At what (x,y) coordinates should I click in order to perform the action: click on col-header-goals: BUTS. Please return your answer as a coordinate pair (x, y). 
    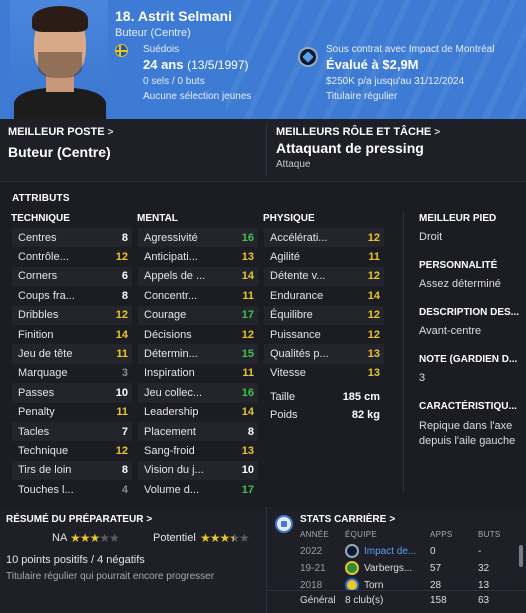
    Looking at the image, I should click on (489, 534).